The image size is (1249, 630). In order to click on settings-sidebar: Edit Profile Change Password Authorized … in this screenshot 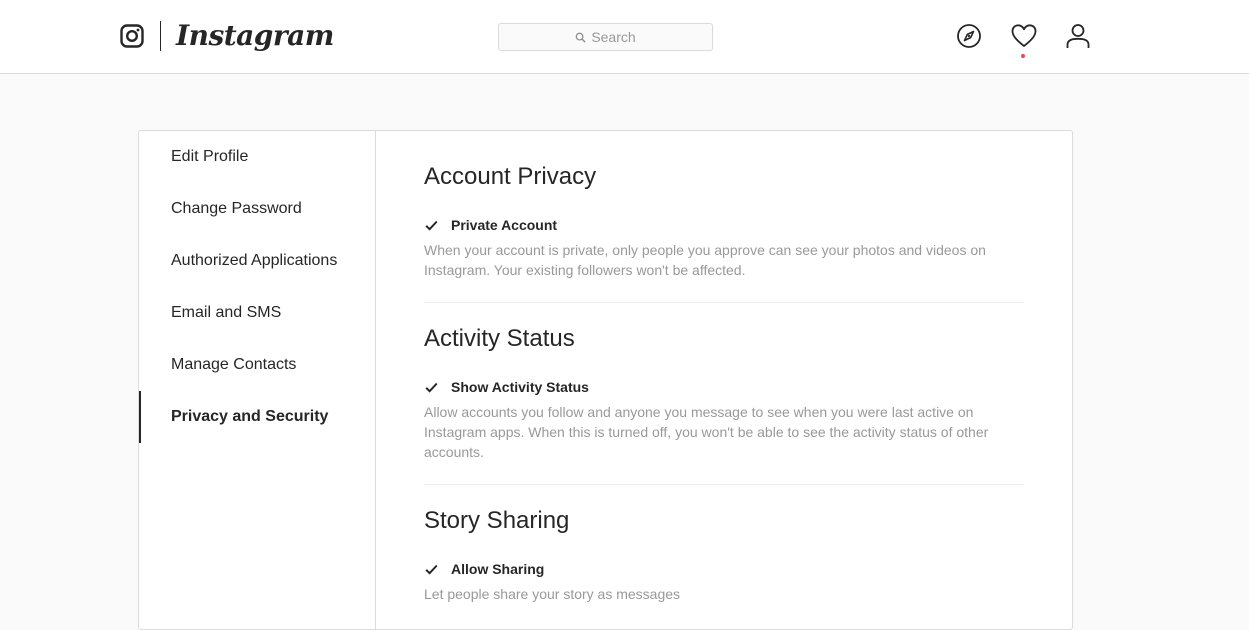, I will do `click(257, 380)`.